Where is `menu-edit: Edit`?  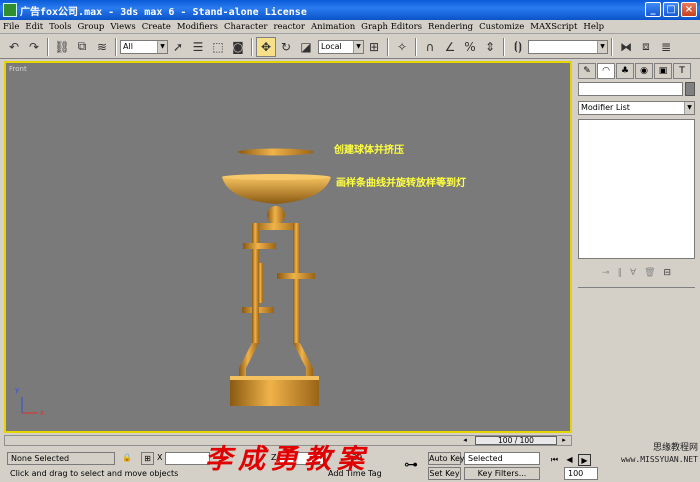
menu-edit: Edit is located at coordinates (34, 27).